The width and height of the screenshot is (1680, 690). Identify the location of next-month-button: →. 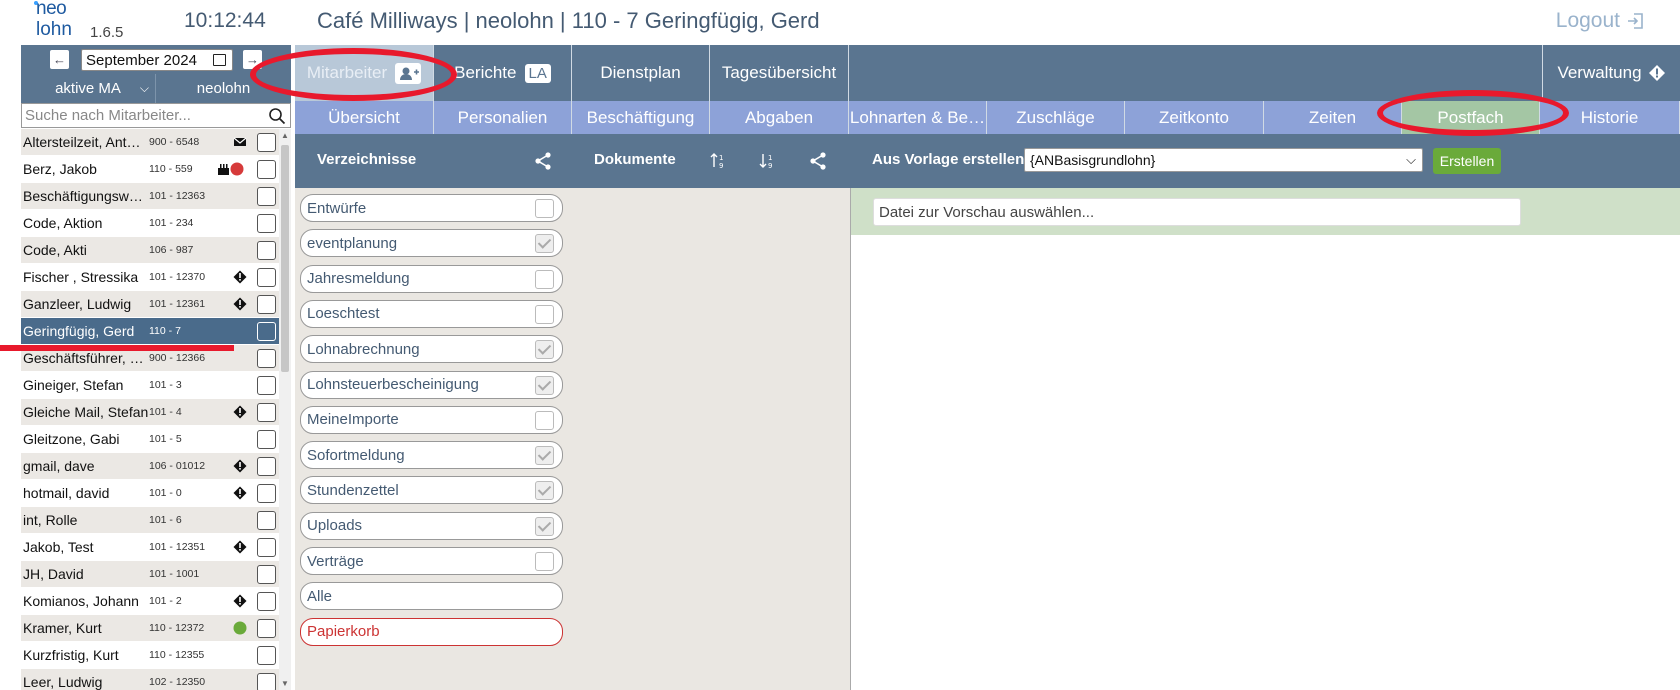
(252, 59).